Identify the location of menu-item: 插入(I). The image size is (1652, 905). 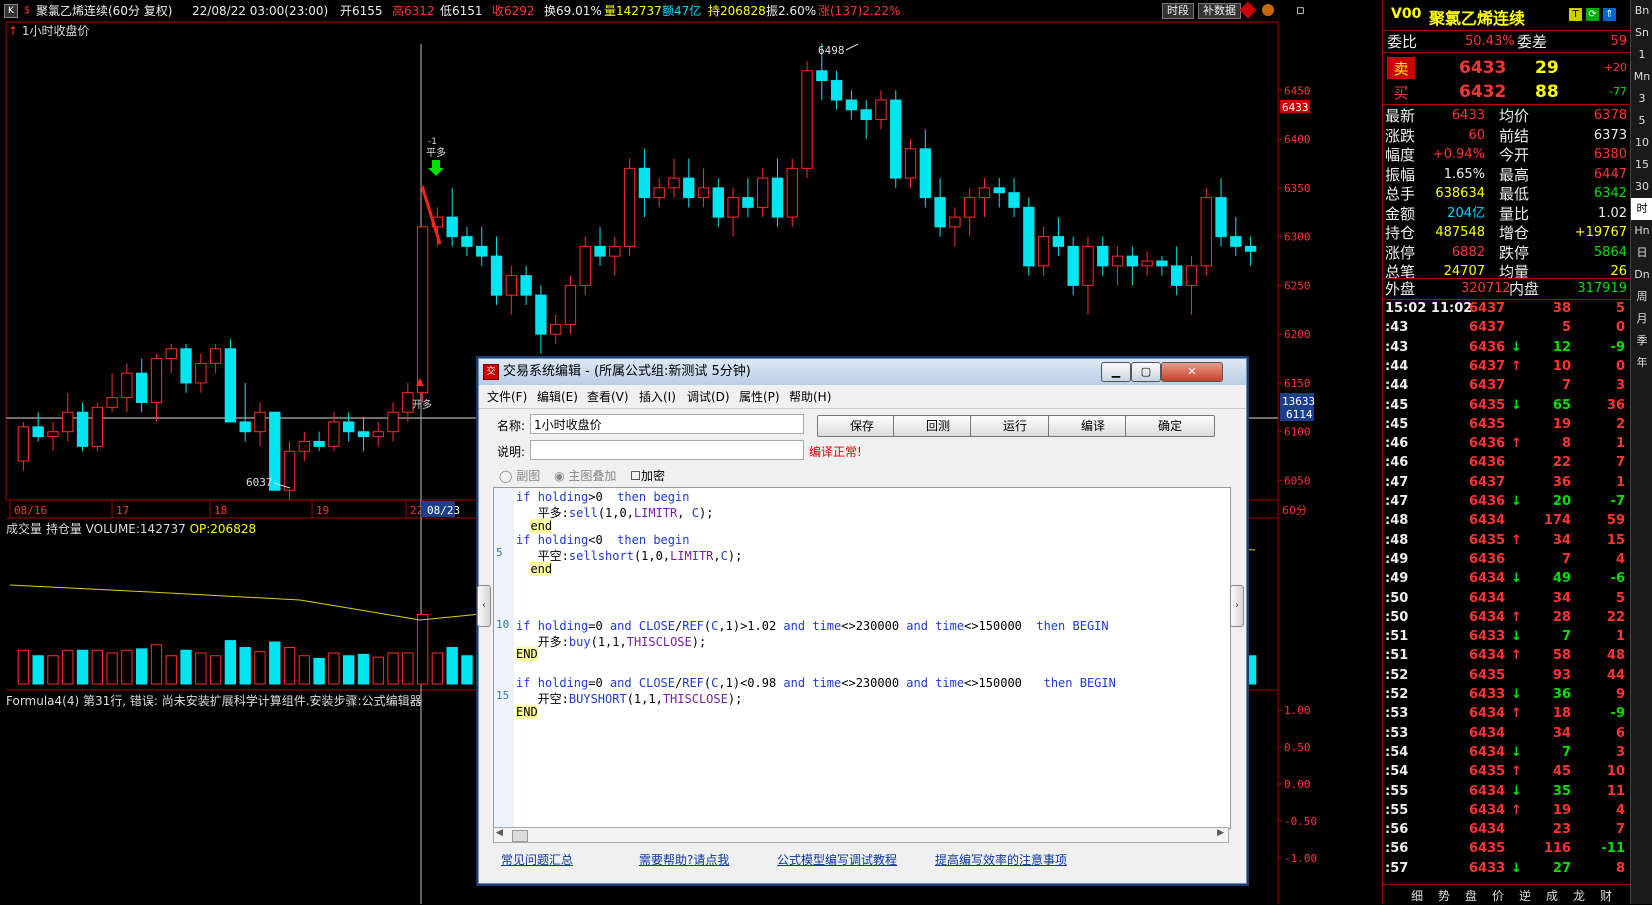
(657, 397).